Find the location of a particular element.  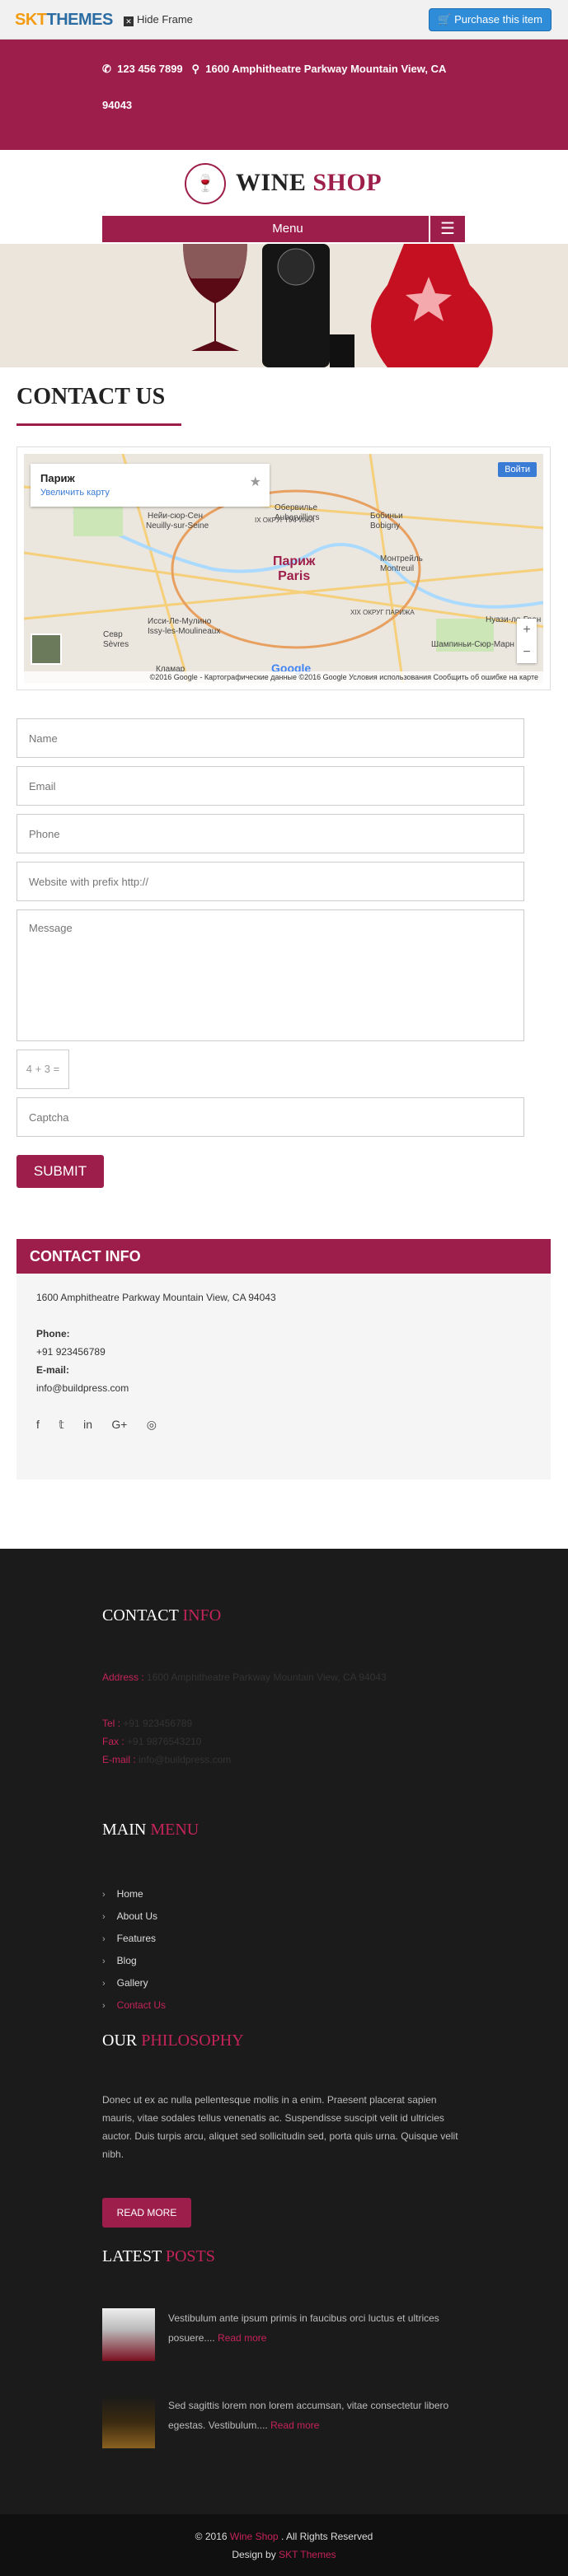

site-header: 🍷 WINE SHOP Menu ☰ is located at coordinates (284, 196).